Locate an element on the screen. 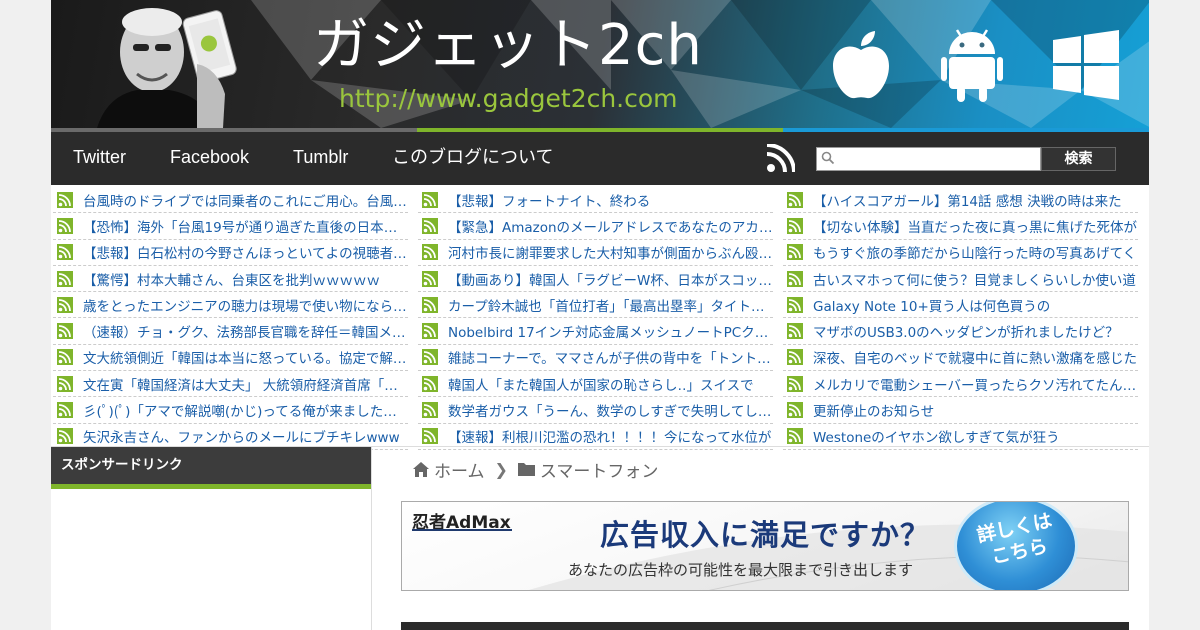  link-row: 【悲報】フォートナイト、終わる is located at coordinates (595, 200).